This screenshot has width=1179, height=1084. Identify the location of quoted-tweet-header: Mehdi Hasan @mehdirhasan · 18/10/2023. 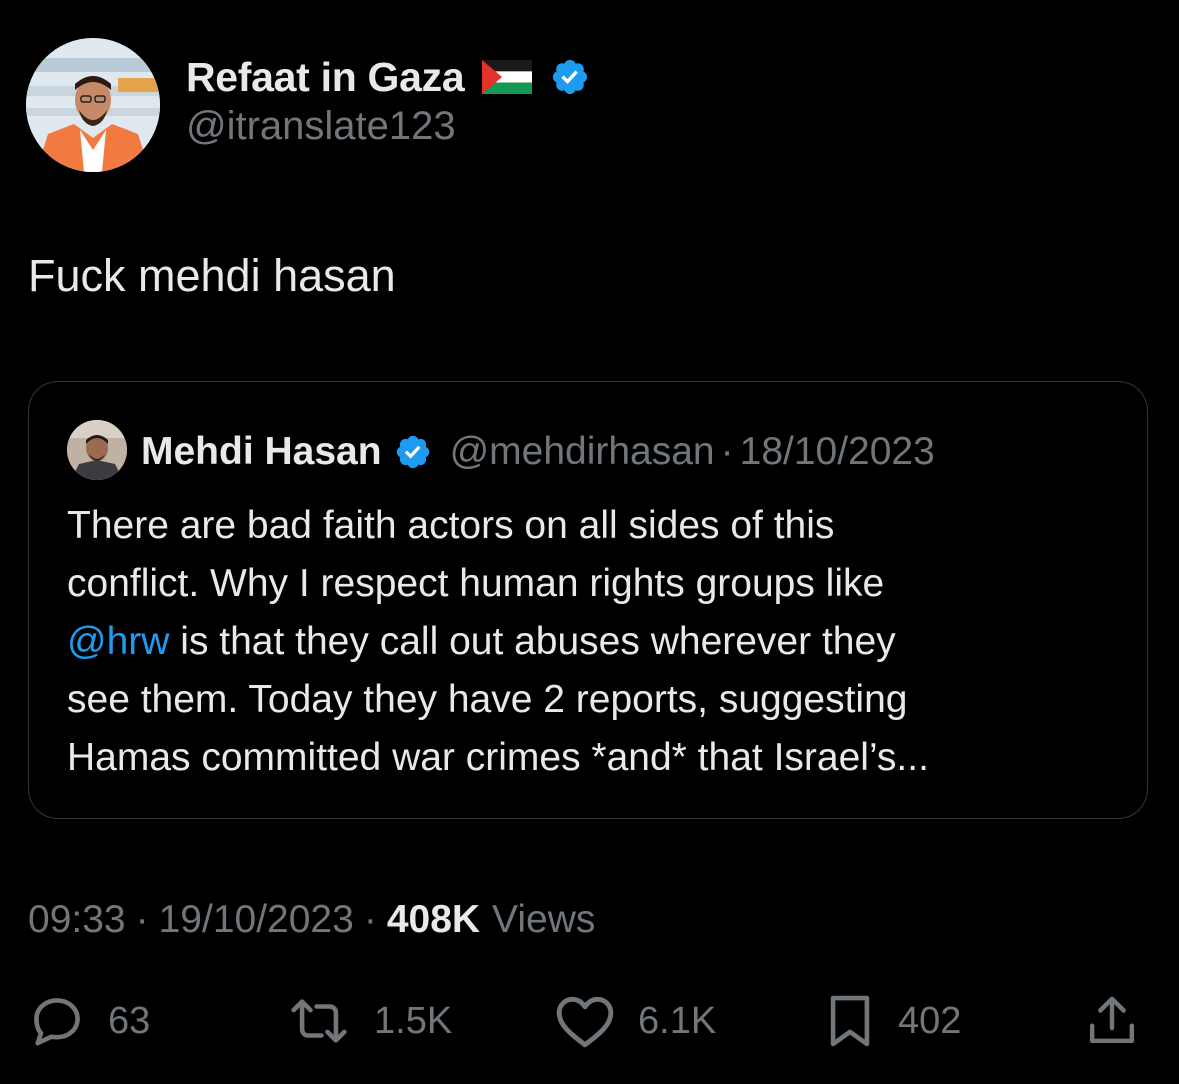
(538, 452).